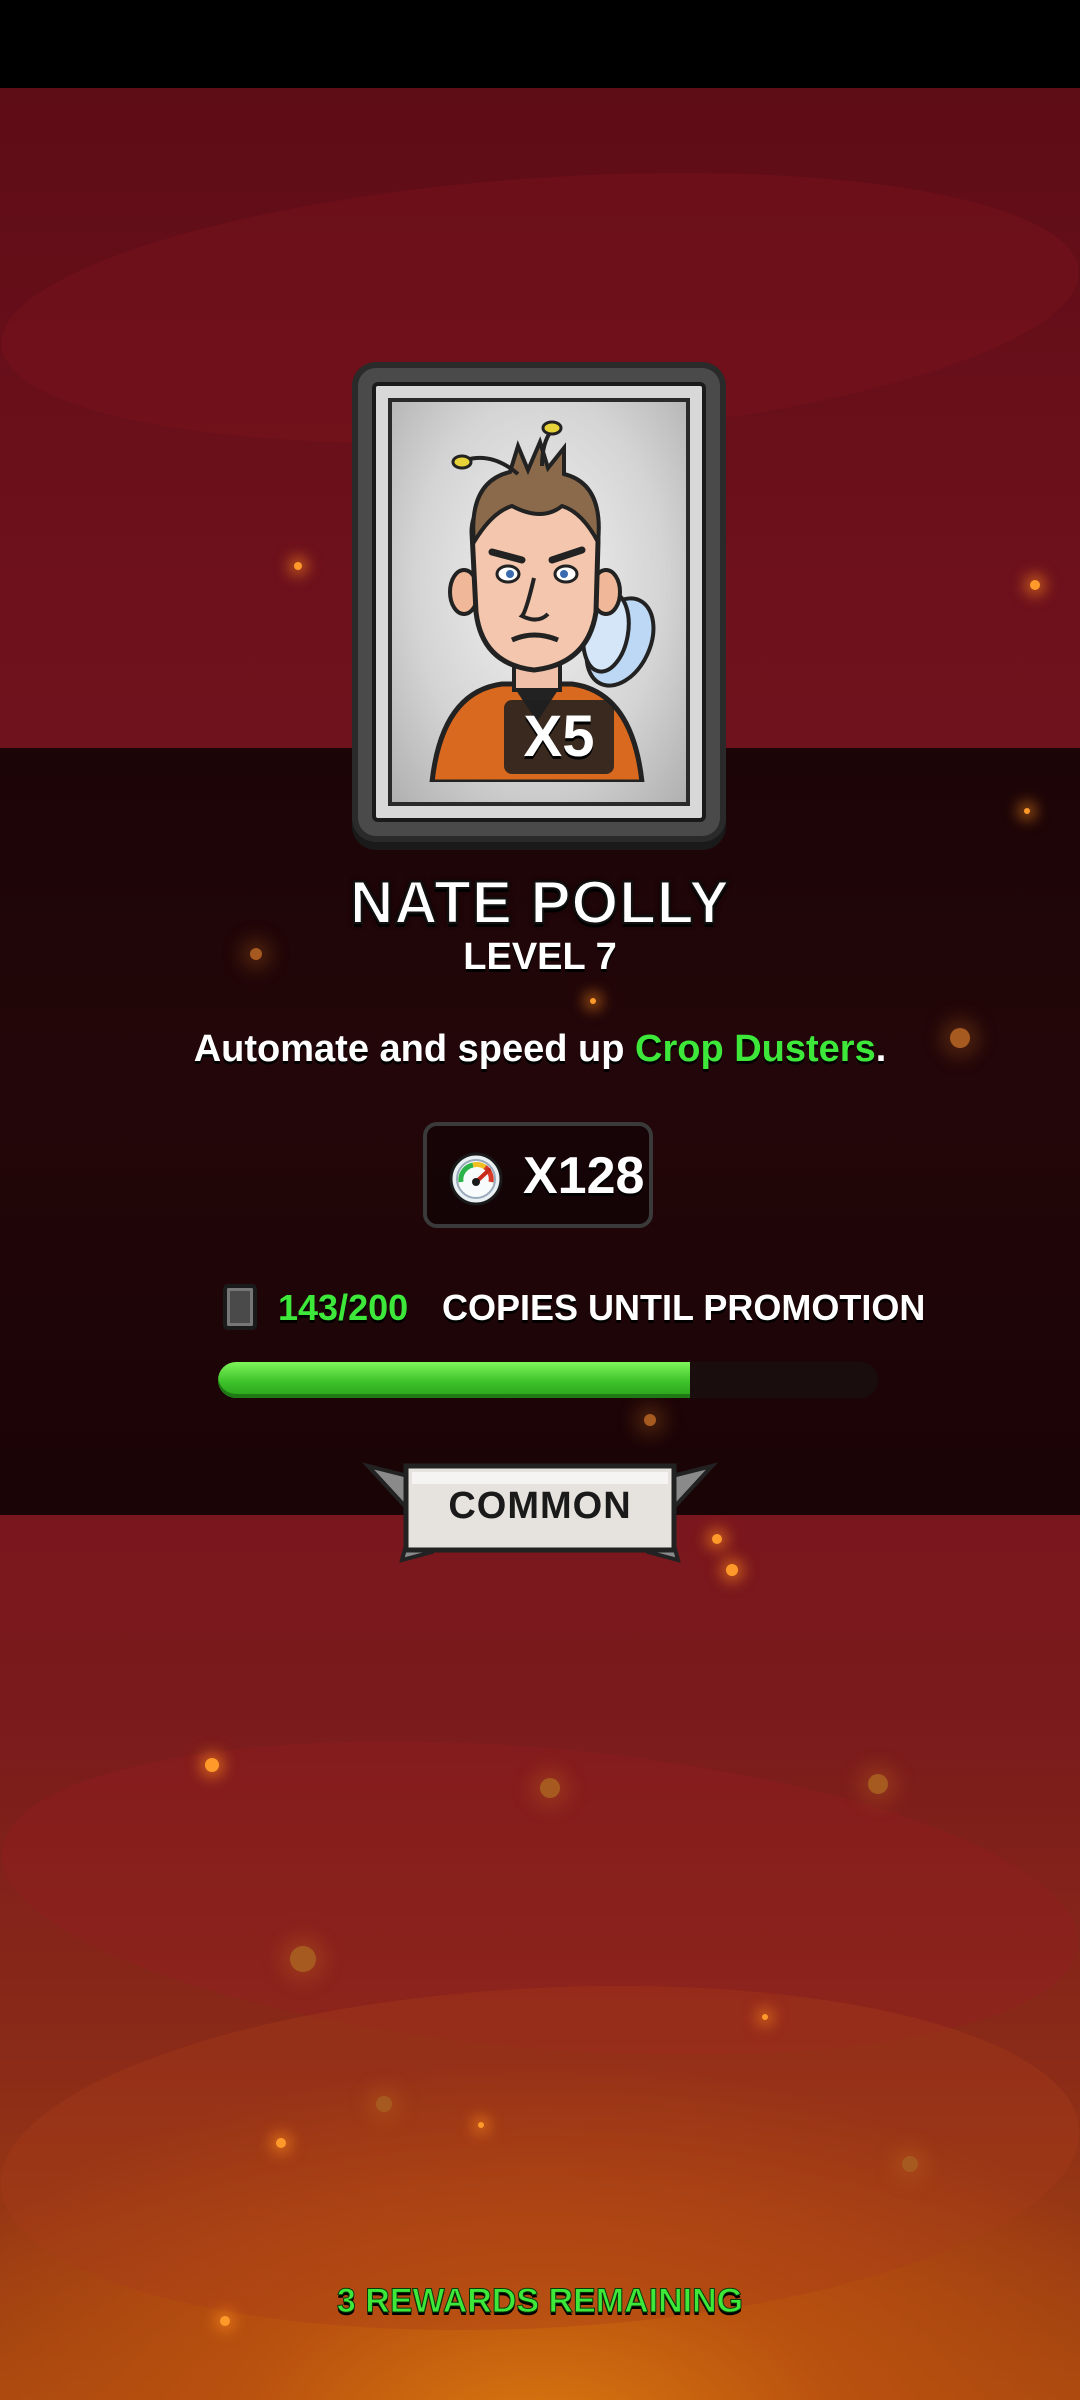 This screenshot has height=2400, width=1080. What do you see at coordinates (559, 737) in the screenshot?
I see `card-multiplier-badge: X5` at bounding box center [559, 737].